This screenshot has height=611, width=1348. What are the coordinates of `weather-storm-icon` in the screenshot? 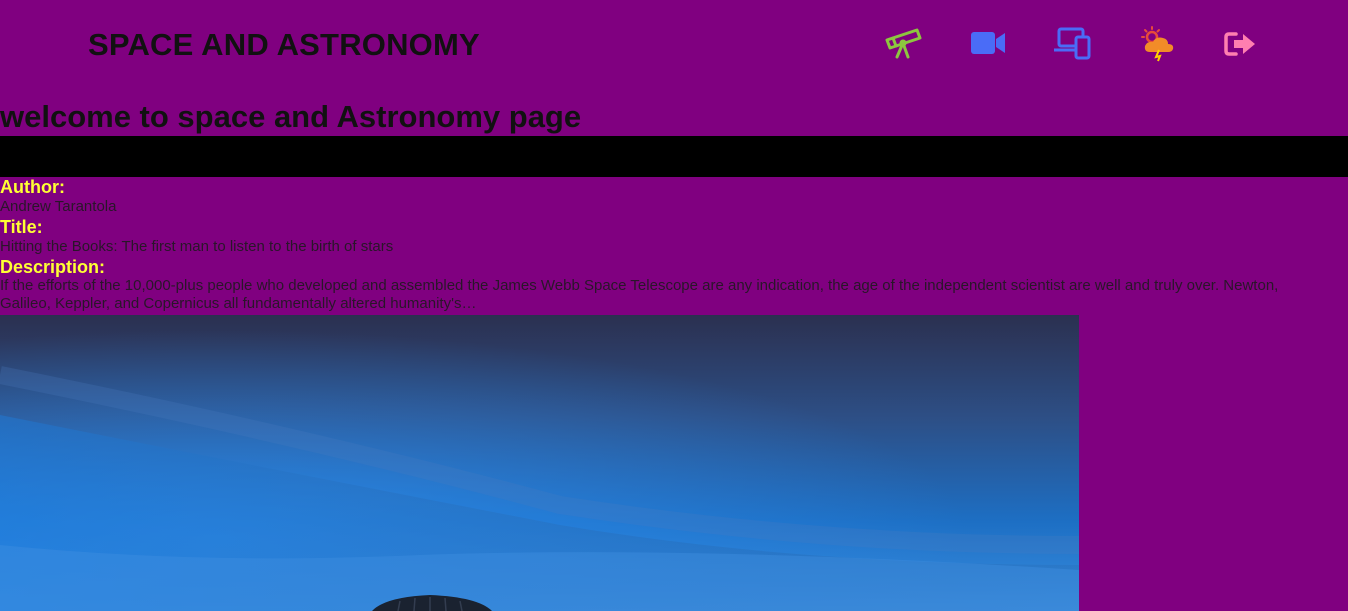 It's located at (1158, 44).